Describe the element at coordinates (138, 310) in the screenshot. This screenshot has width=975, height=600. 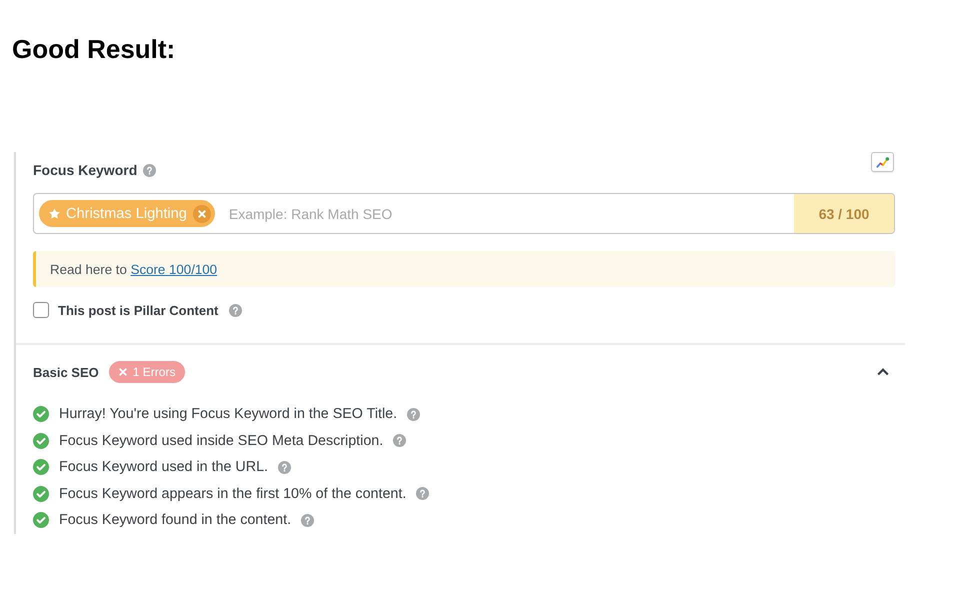
I see `checkbox-label: This post is Pillar Content` at that location.